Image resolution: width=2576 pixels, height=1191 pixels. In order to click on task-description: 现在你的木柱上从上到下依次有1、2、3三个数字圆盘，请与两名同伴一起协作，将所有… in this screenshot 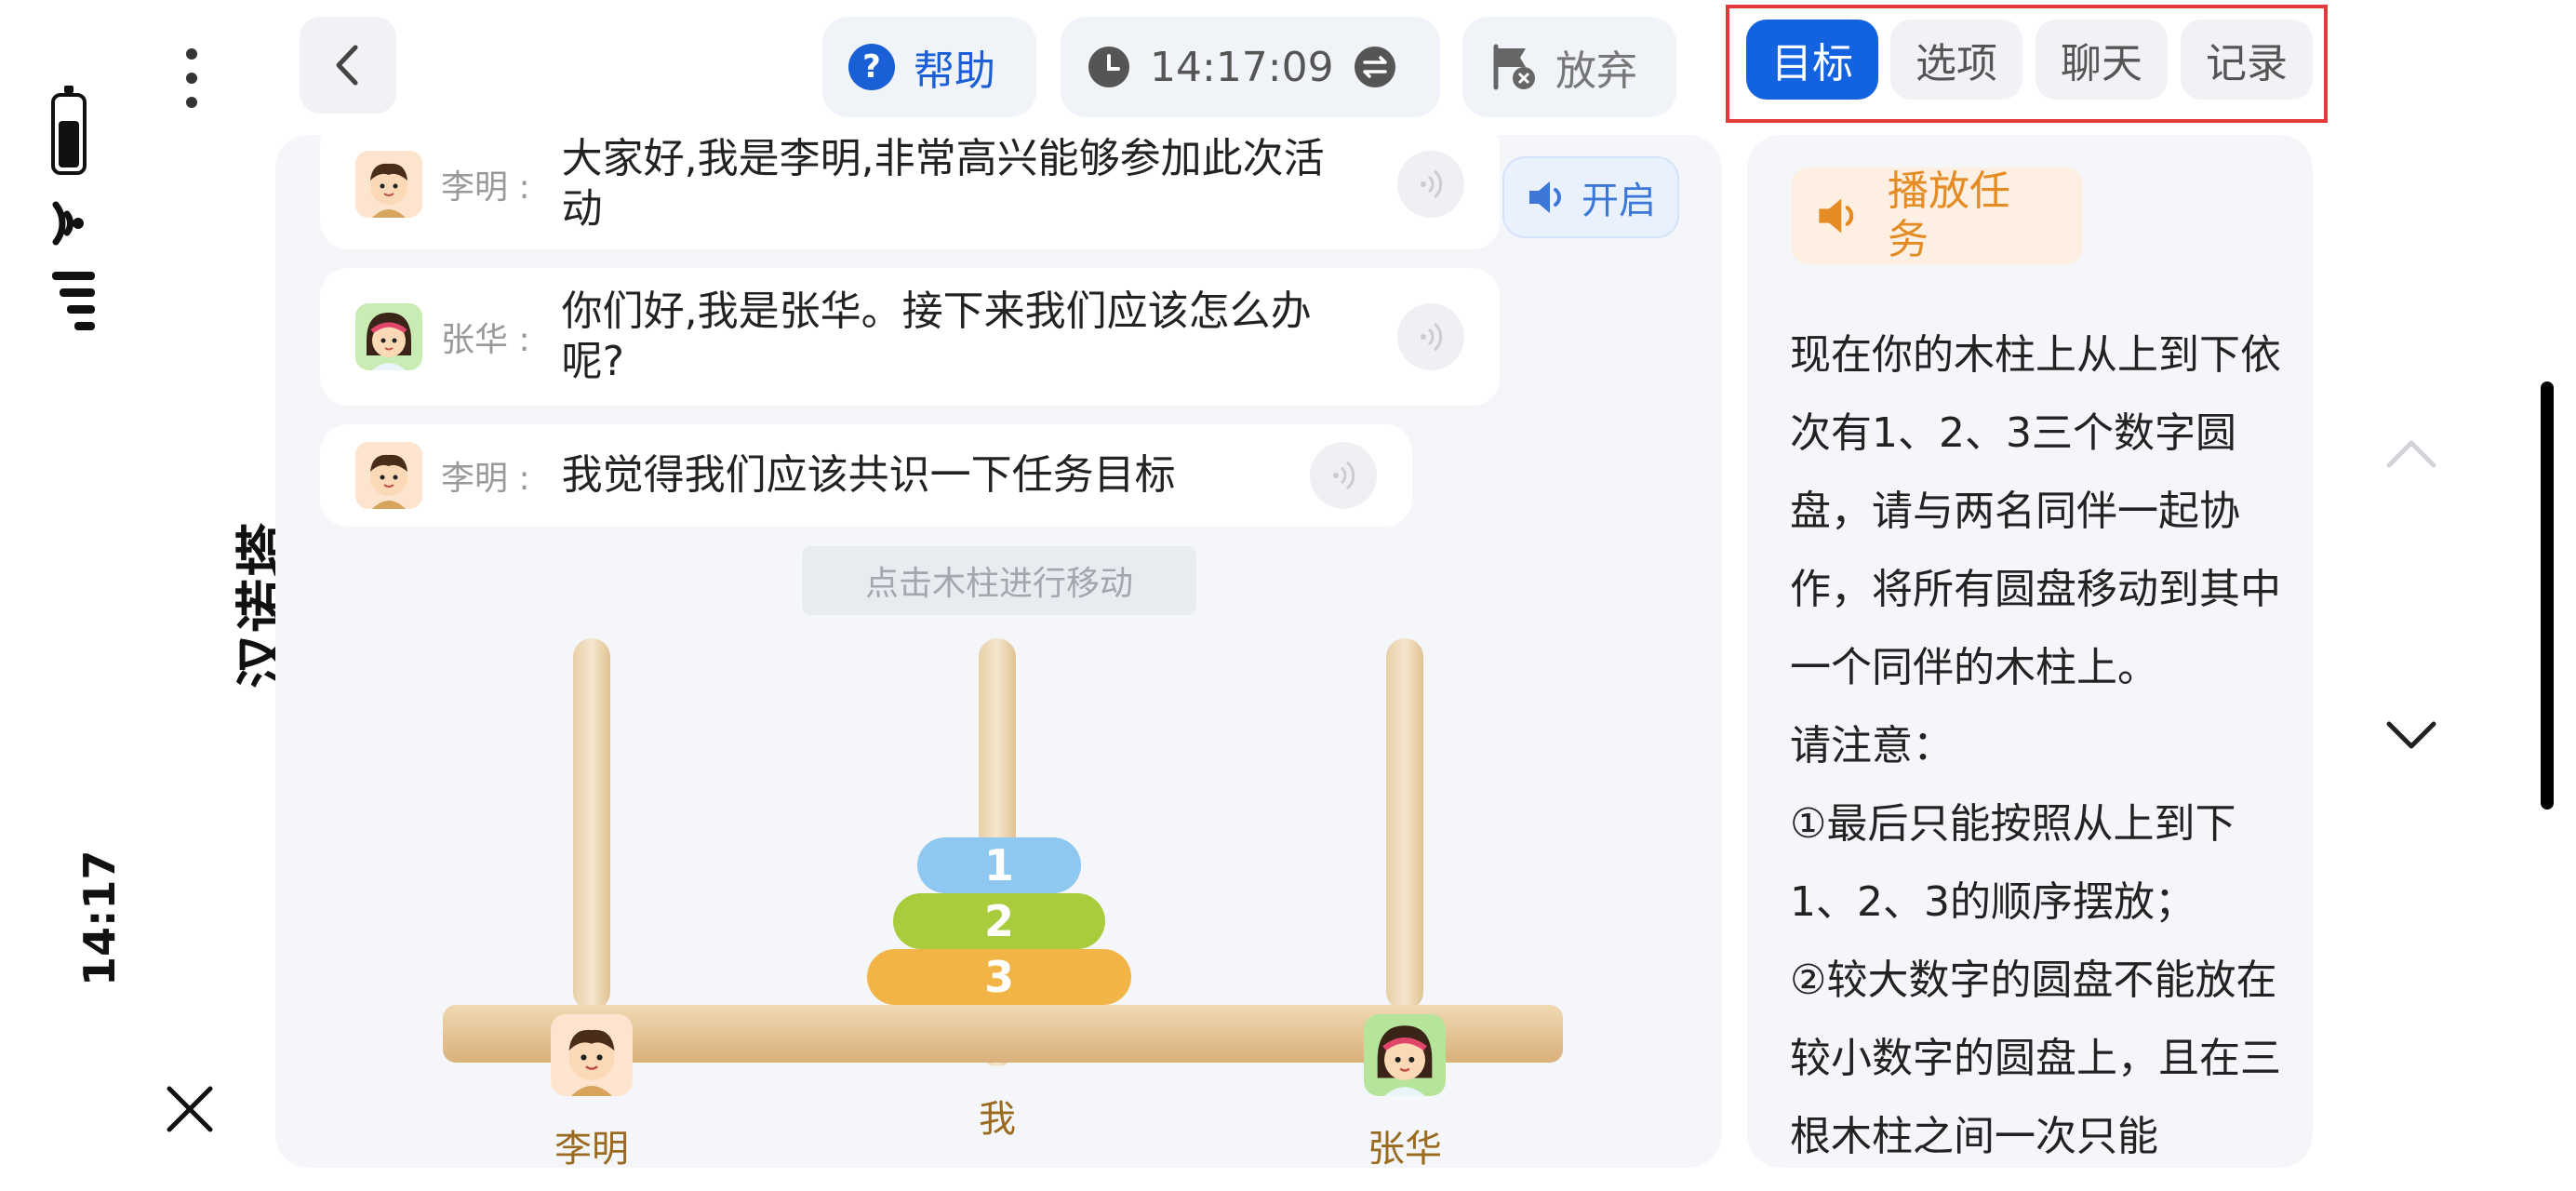, I will do `click(2035, 745)`.